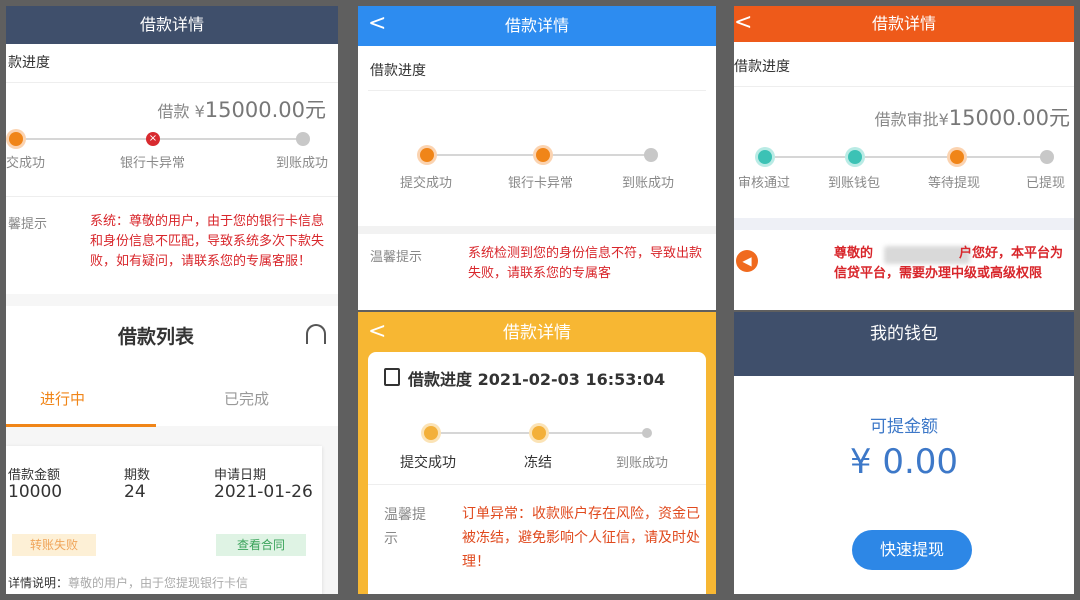  Describe the element at coordinates (241, 110) in the screenshot. I see `loan-amount: 借款 ¥15000.00元` at that location.